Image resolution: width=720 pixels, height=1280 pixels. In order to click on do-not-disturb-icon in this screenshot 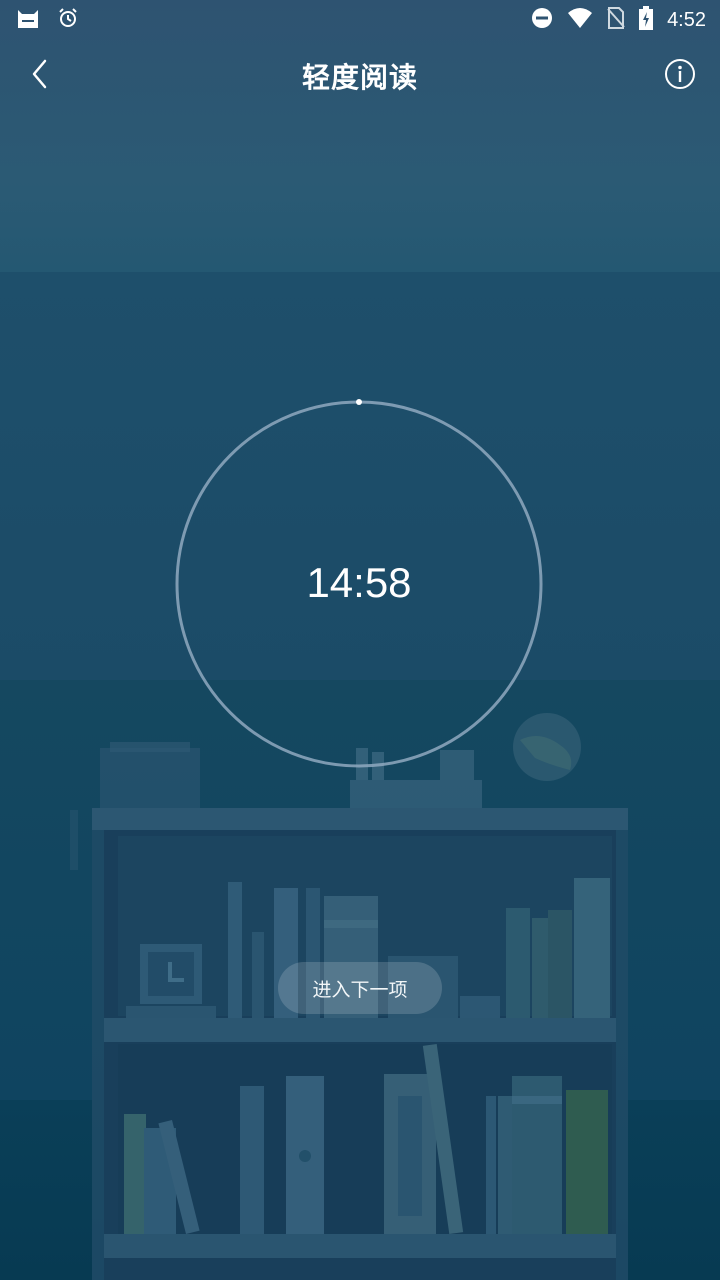, I will do `click(542, 20)`.